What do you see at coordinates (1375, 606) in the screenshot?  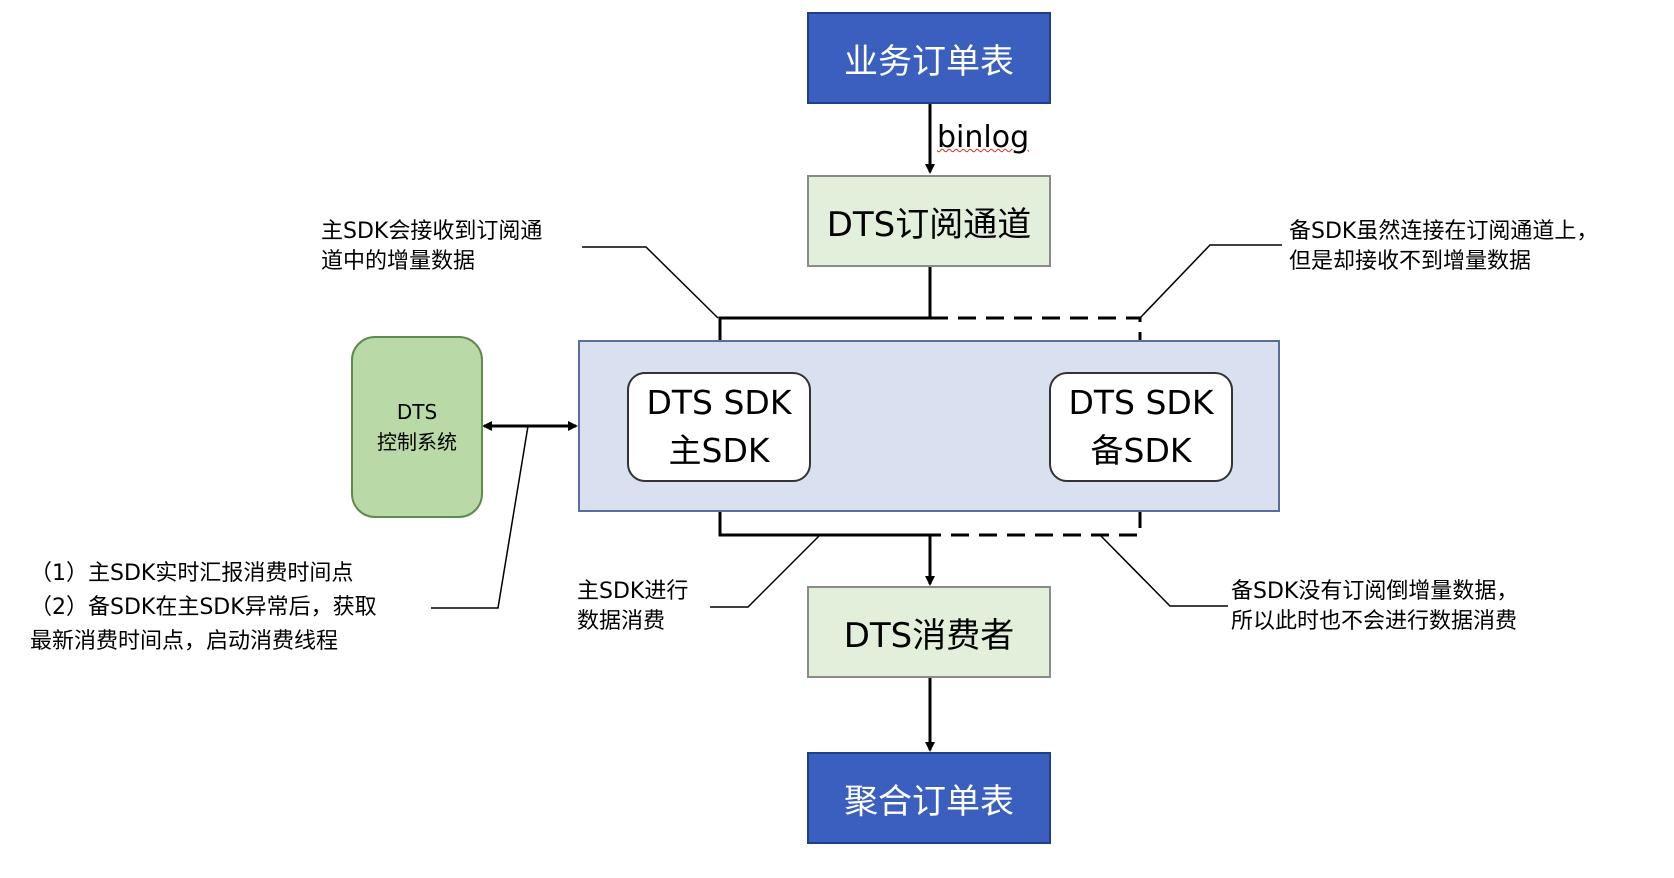 I see `note-backup-no-consume: 备SDK没有订阅倒增量数据， 所以此时也不会进行数据消费` at bounding box center [1375, 606].